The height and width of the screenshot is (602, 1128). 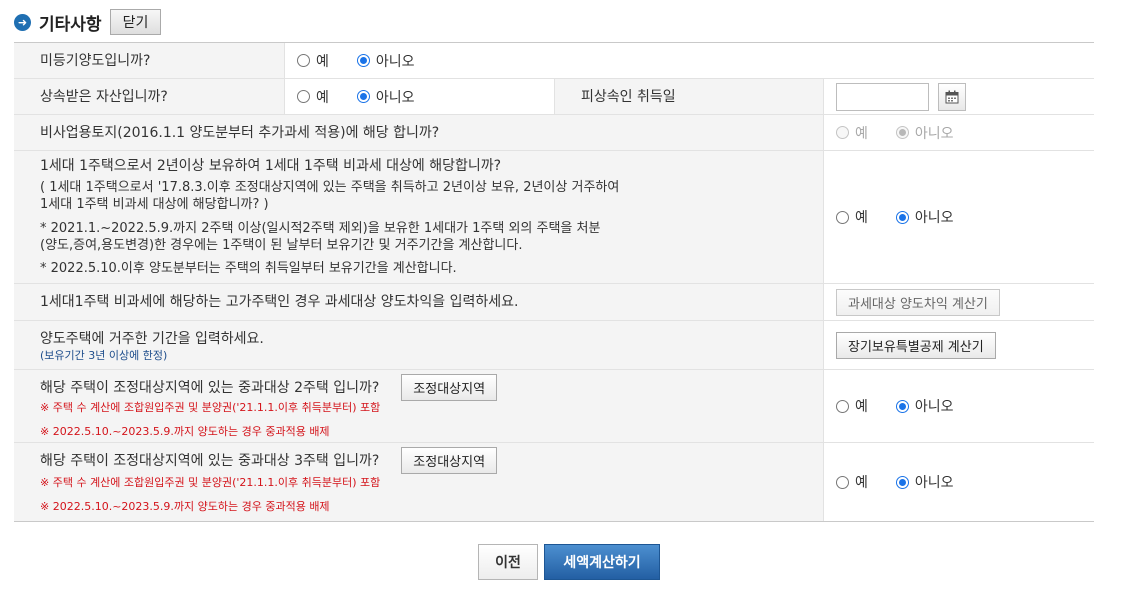 I want to click on radio-unregistered-yes: 예, so click(x=313, y=61).